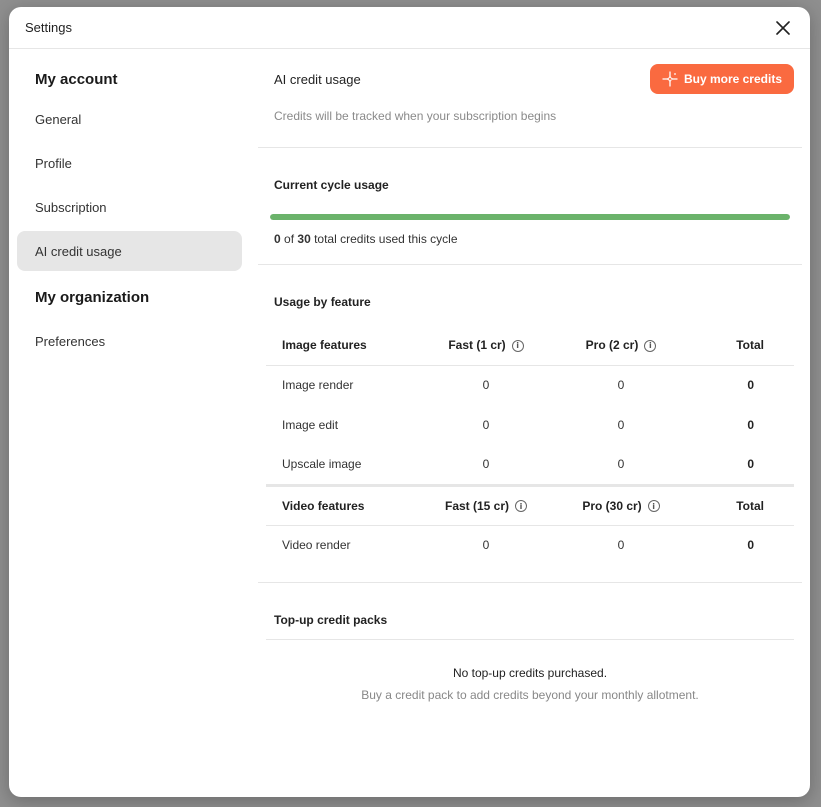 Image resolution: width=821 pixels, height=807 pixels. What do you see at coordinates (322, 302) in the screenshot?
I see `usage-by-feature-title: Usage by feature` at bounding box center [322, 302].